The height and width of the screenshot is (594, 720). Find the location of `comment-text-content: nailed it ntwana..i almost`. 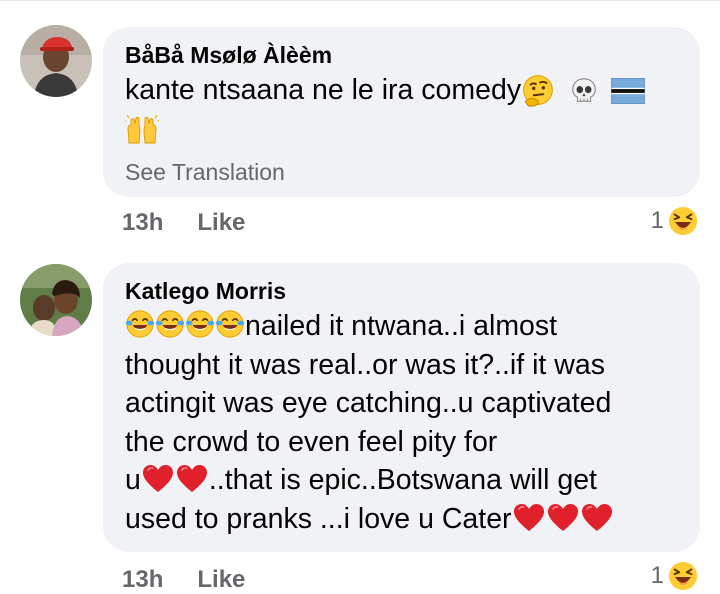

comment-text-content: nailed it ntwana..i almost is located at coordinates (401, 326).